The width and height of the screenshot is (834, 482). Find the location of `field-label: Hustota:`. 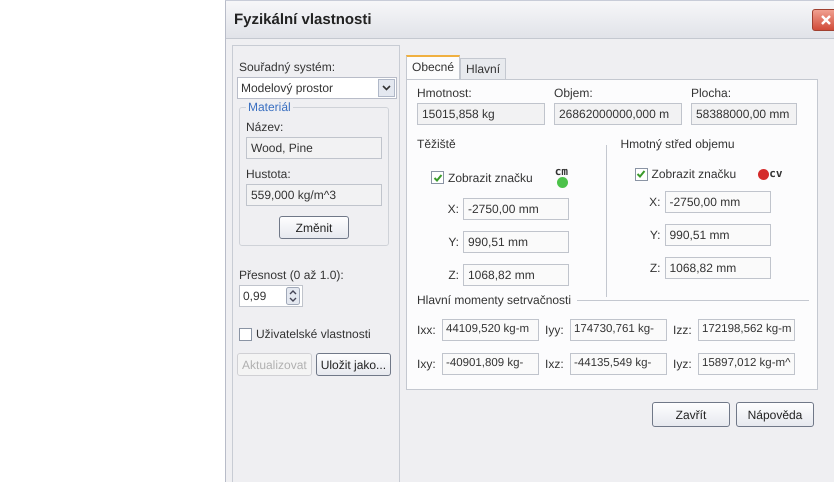

field-label: Hustota: is located at coordinates (268, 174).